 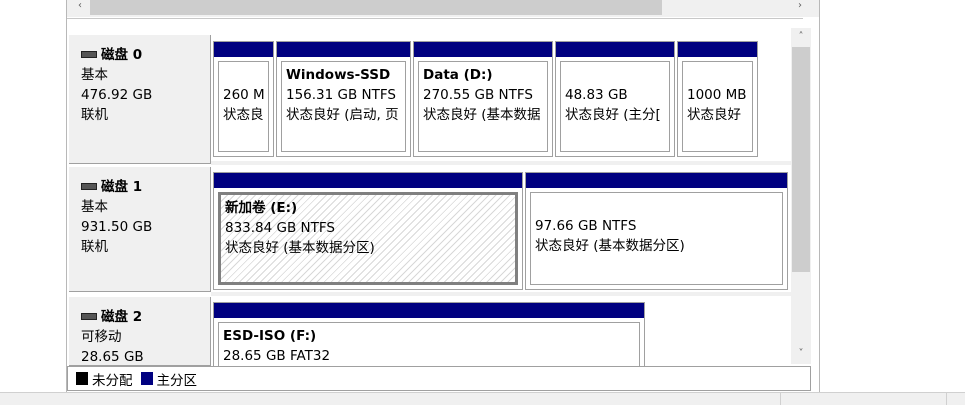 I want to click on partition-name: 新加卷 (E:), so click(x=261, y=208).